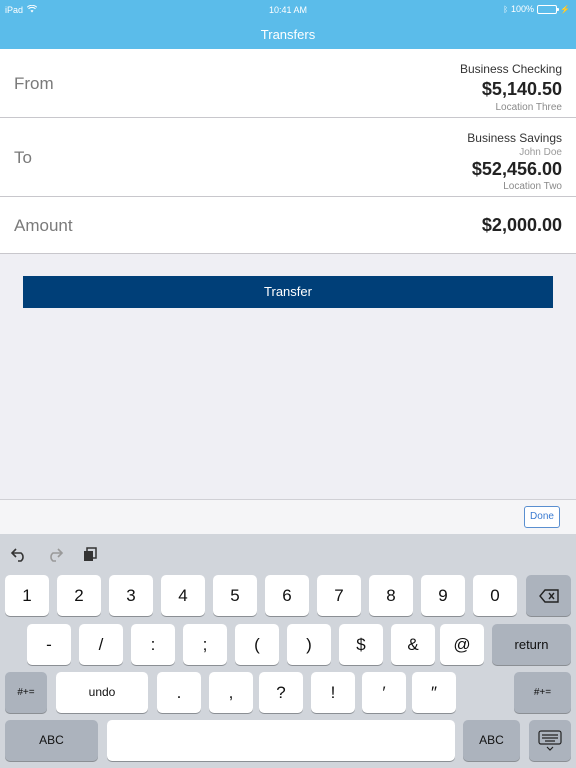 The width and height of the screenshot is (576, 768). I want to click on key-4: 4, so click(183, 595).